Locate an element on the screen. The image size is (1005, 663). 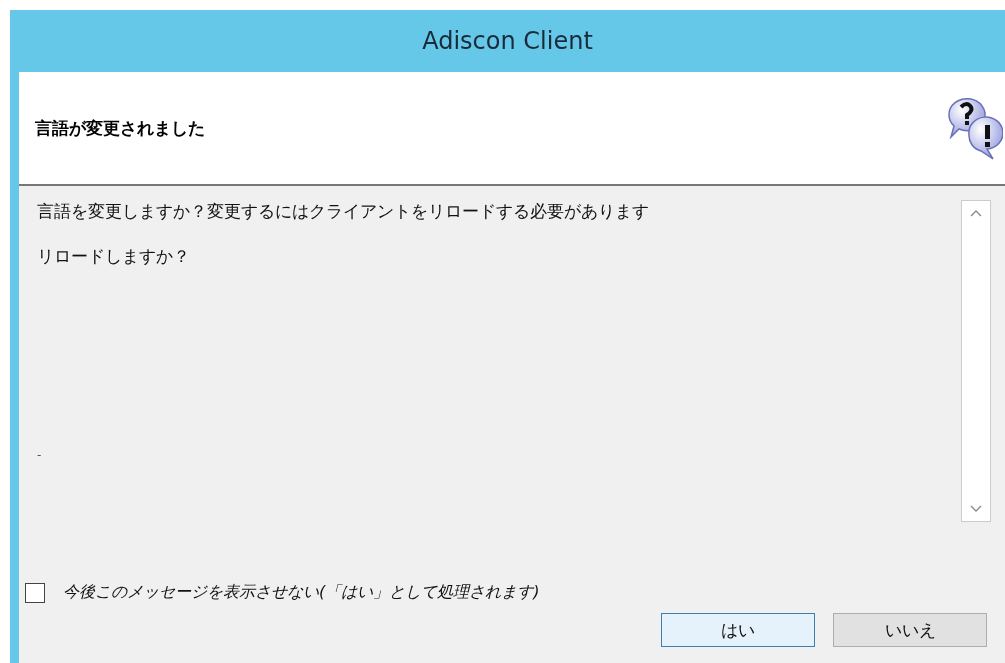
yes-button: はい is located at coordinates (738, 630).